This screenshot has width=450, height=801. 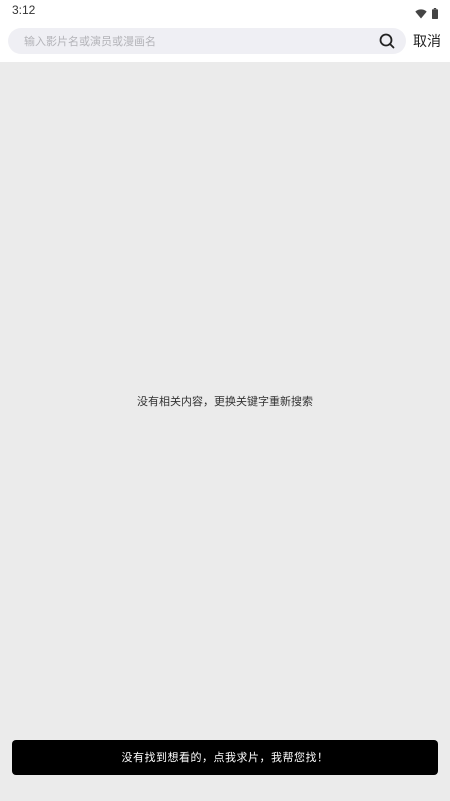 I want to click on search-input, so click(x=194, y=41).